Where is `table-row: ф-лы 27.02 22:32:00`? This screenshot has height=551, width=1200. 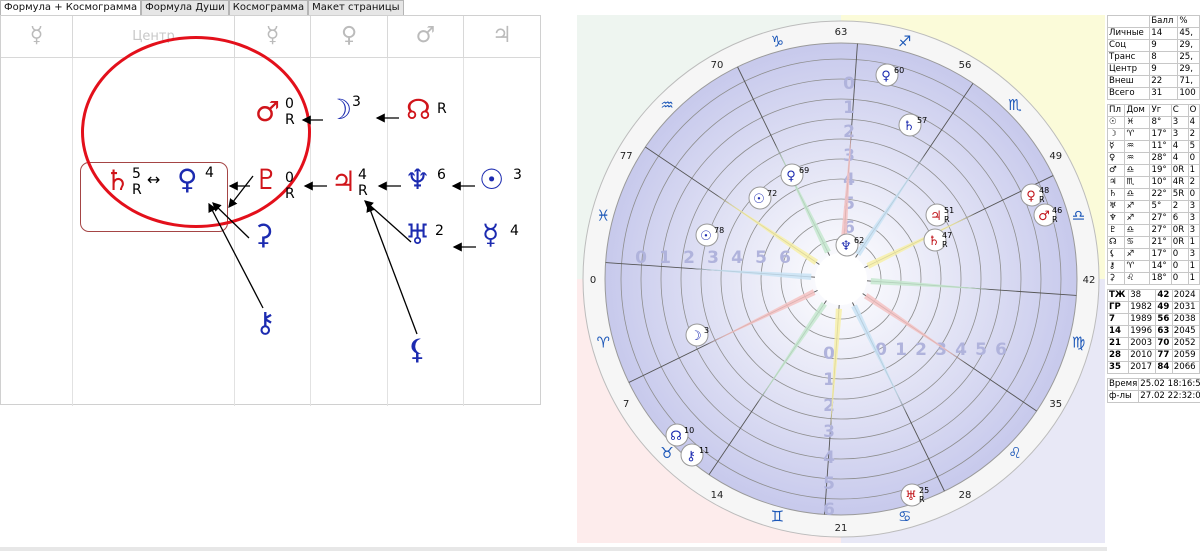 table-row: ф-лы 27.02 22:32:00 is located at coordinates (1153, 396).